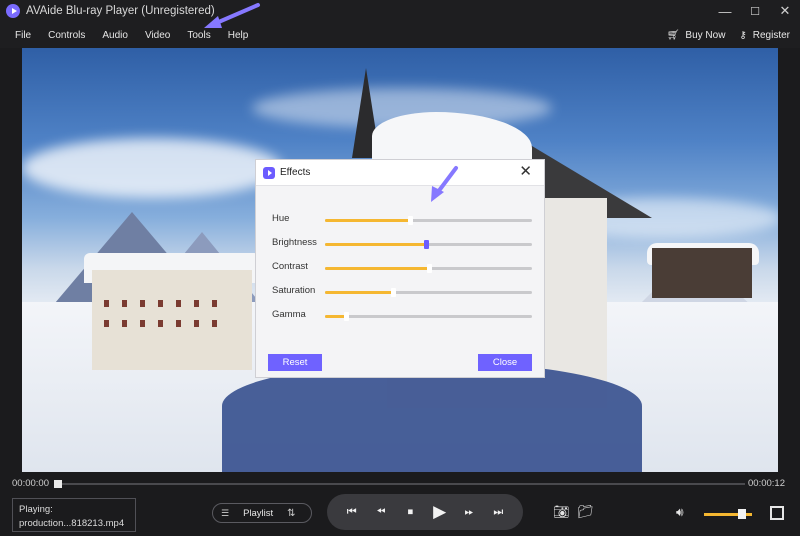  What do you see at coordinates (469, 512) in the screenshot?
I see `fast-forward-icon: ⏩︎` at bounding box center [469, 512].